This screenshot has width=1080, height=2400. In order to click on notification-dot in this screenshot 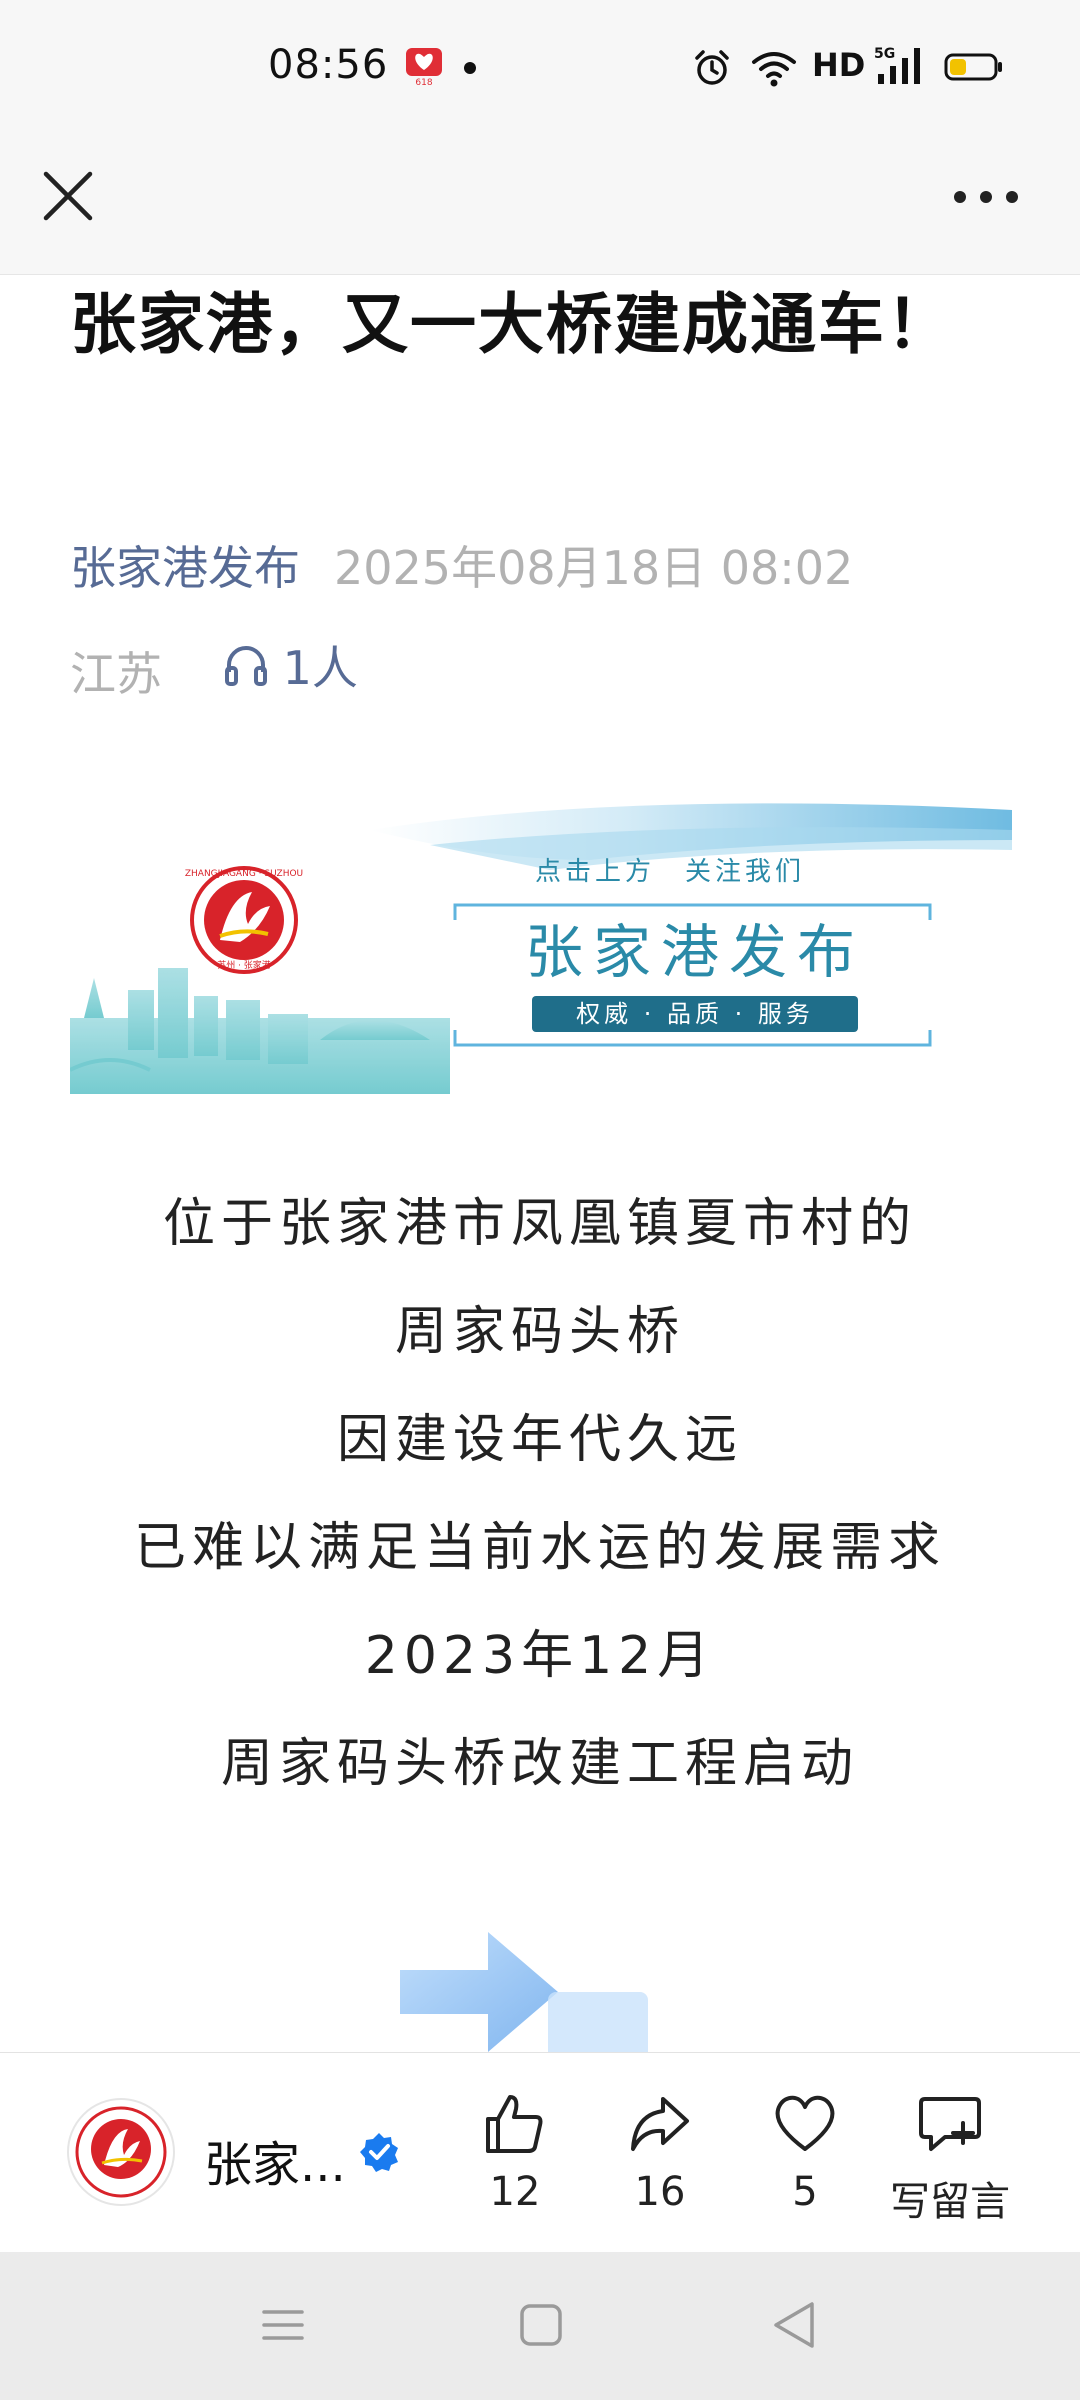, I will do `click(470, 68)`.